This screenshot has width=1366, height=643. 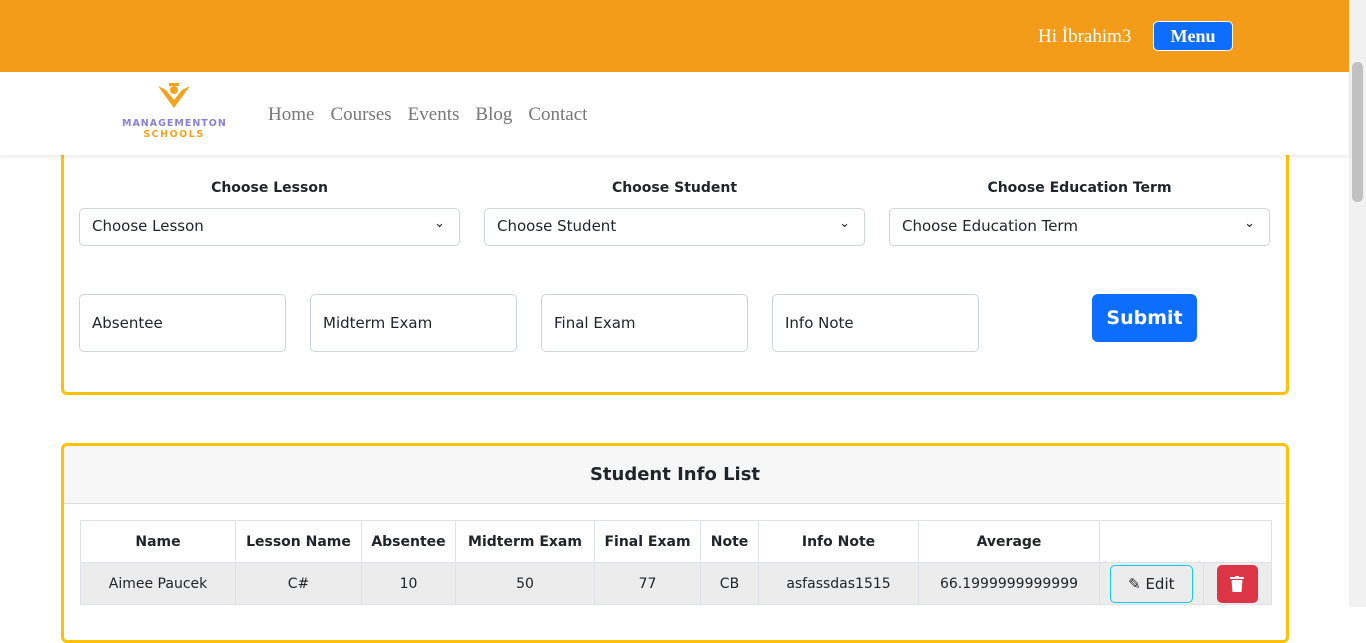 What do you see at coordinates (148, 226) in the screenshot?
I see `lesson-select-value: Choose Lesson` at bounding box center [148, 226].